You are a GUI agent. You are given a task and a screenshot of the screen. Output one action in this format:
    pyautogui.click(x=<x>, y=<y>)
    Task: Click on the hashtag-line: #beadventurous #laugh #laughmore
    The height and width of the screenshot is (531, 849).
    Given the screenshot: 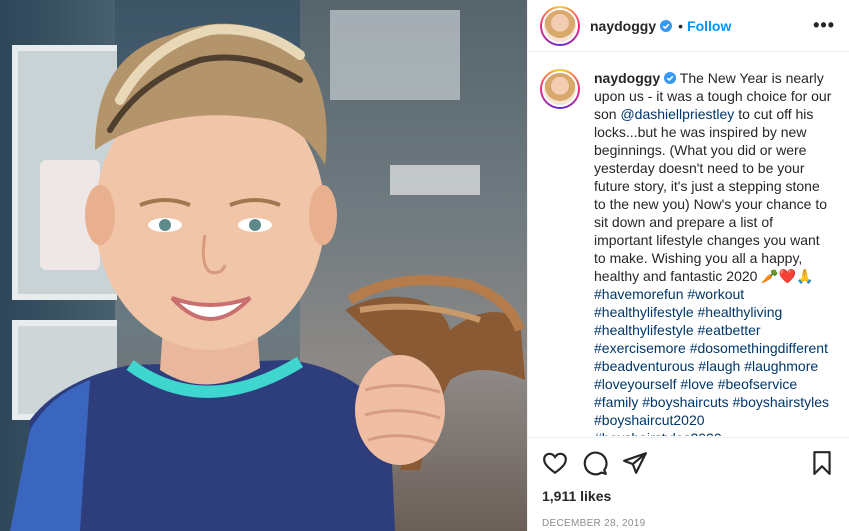 What is the action you would take?
    pyautogui.click(x=714, y=366)
    